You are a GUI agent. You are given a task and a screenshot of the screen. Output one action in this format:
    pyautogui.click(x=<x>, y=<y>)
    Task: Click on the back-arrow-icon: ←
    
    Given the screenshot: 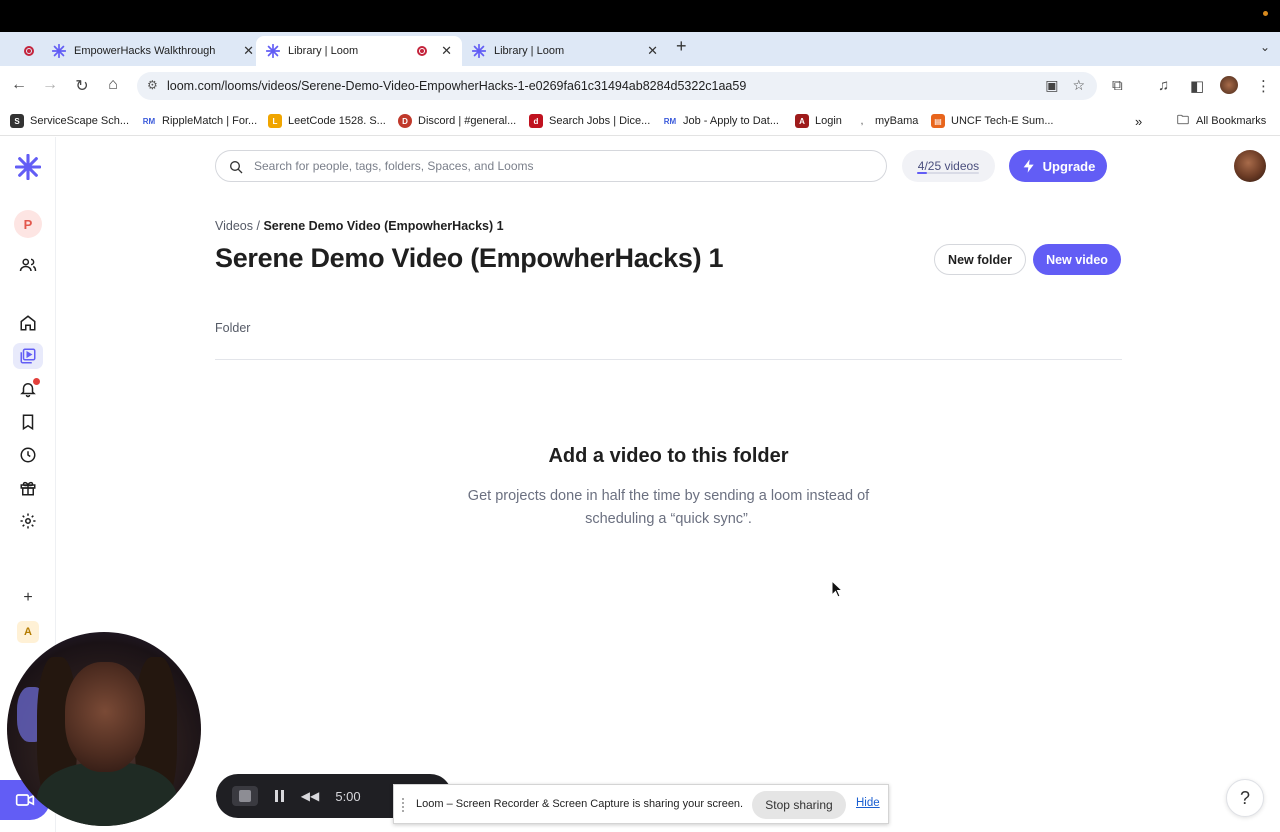 What is the action you would take?
    pyautogui.click(x=19, y=85)
    